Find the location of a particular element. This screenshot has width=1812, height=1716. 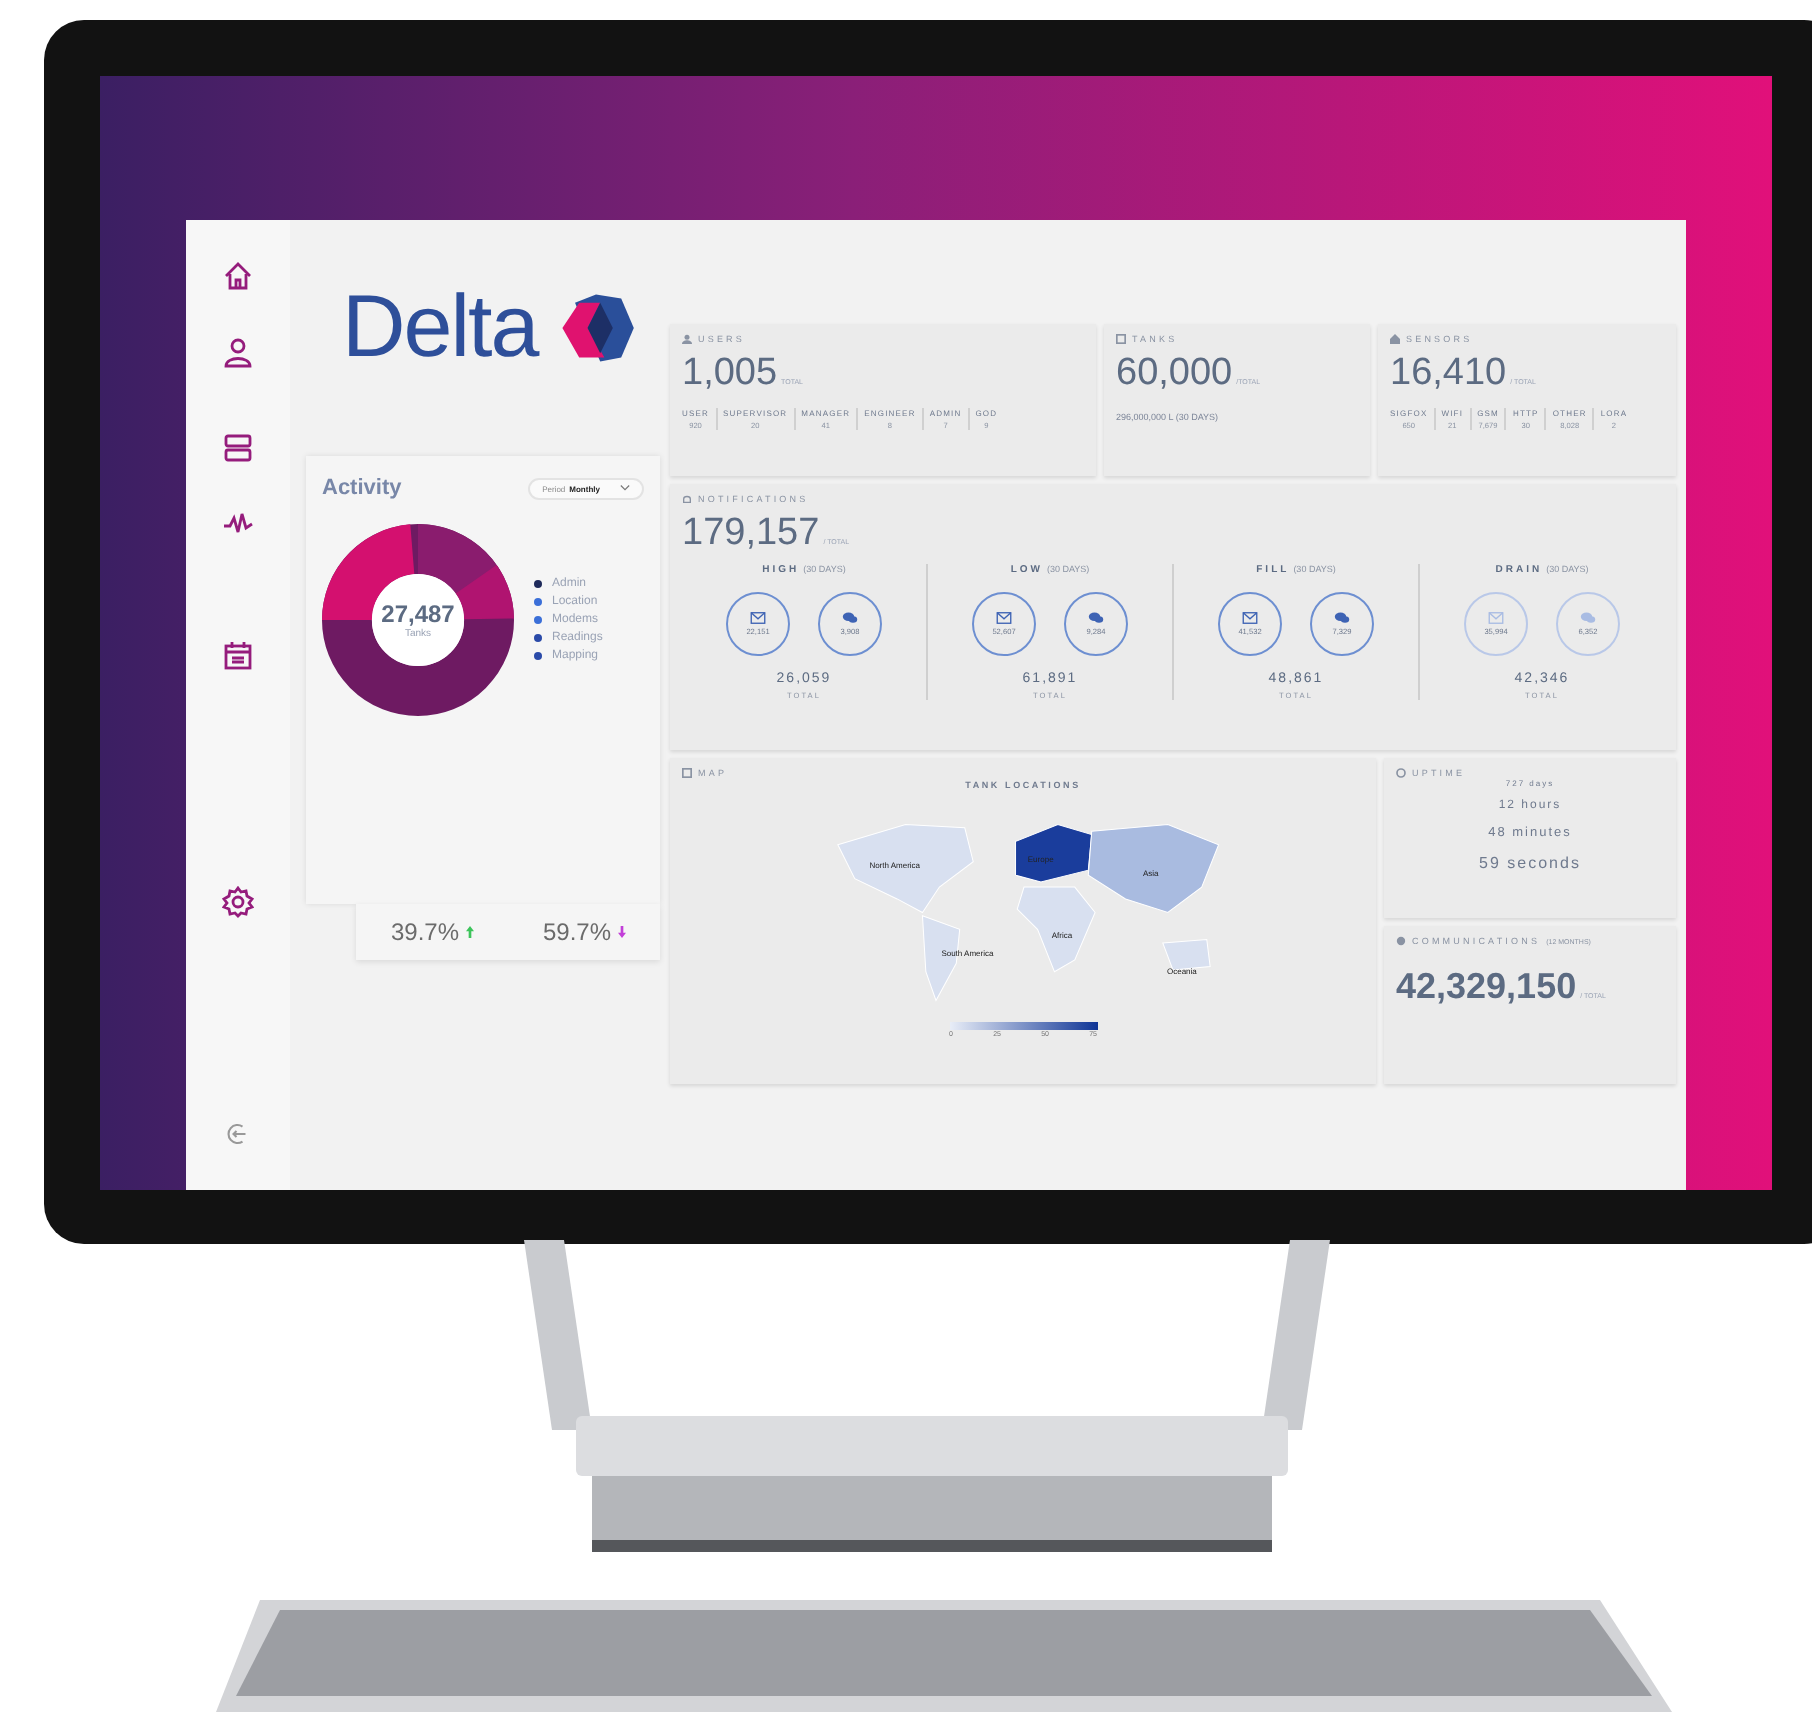

square-icon is located at coordinates (1121, 339).